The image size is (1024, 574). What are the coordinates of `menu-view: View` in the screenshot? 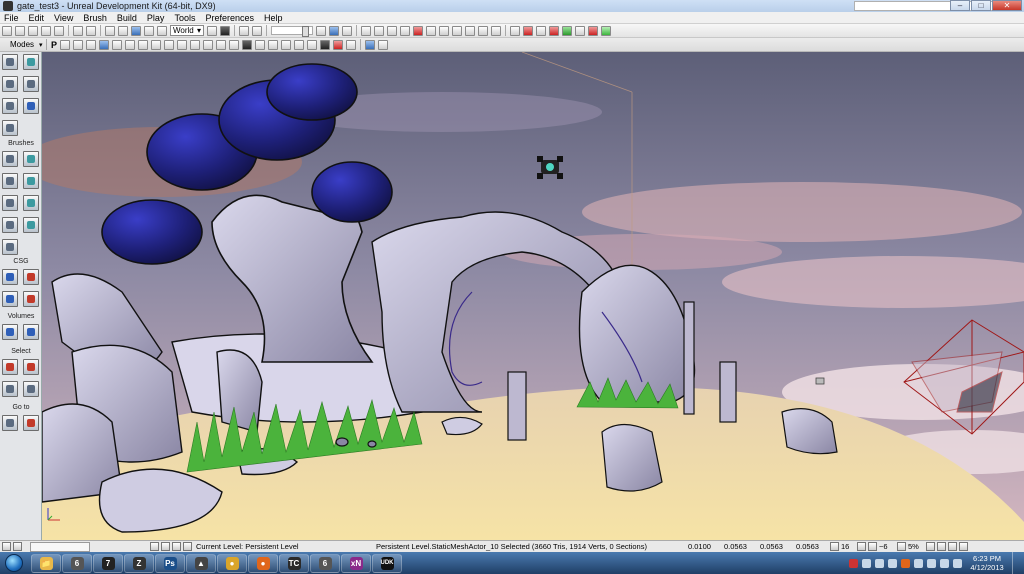 It's located at (63, 18).